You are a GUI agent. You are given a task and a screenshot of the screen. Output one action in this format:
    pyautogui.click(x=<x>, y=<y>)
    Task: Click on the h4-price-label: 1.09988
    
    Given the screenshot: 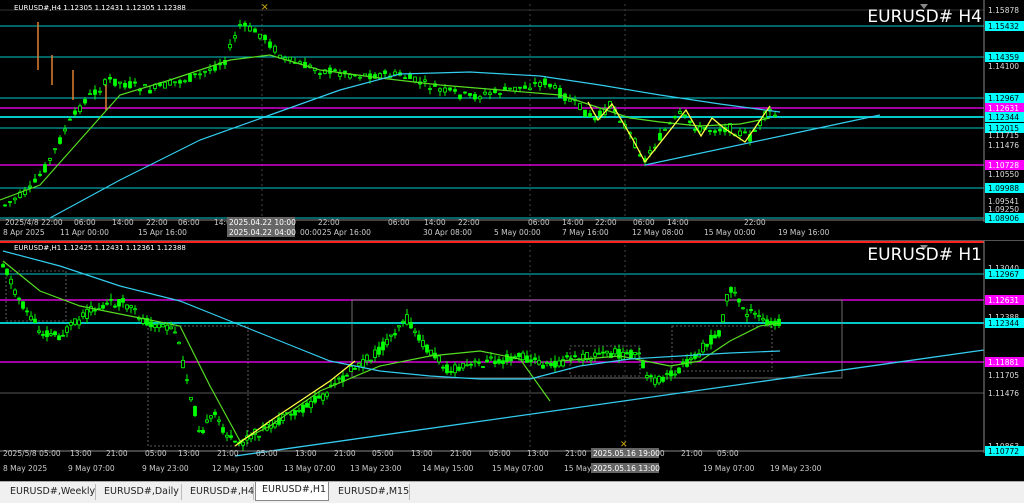 What is the action you would take?
    pyautogui.click(x=1003, y=188)
    